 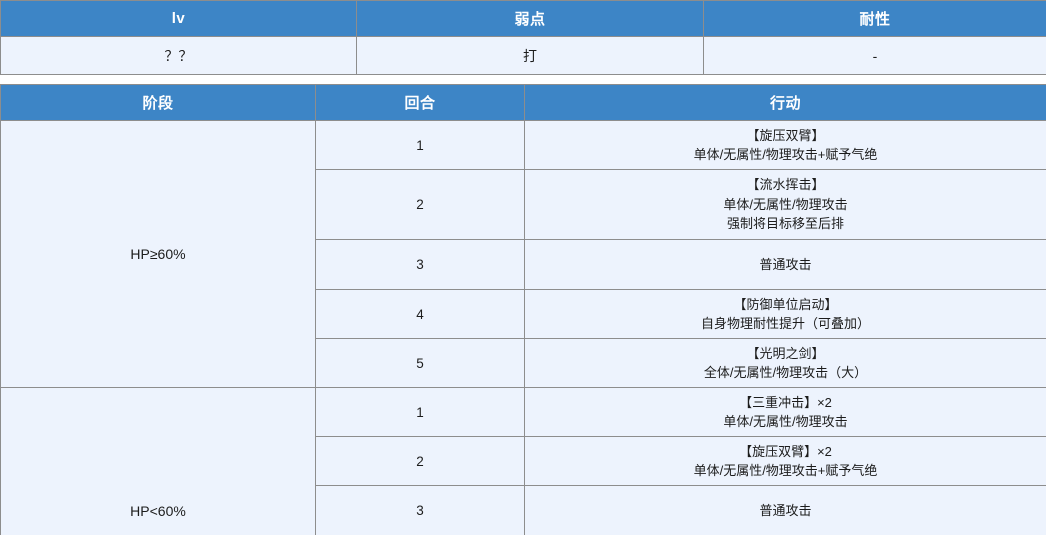 I want to click on action-description: 【三重冲击】×2 单体/无属性/物理攻击, so click(x=785, y=412).